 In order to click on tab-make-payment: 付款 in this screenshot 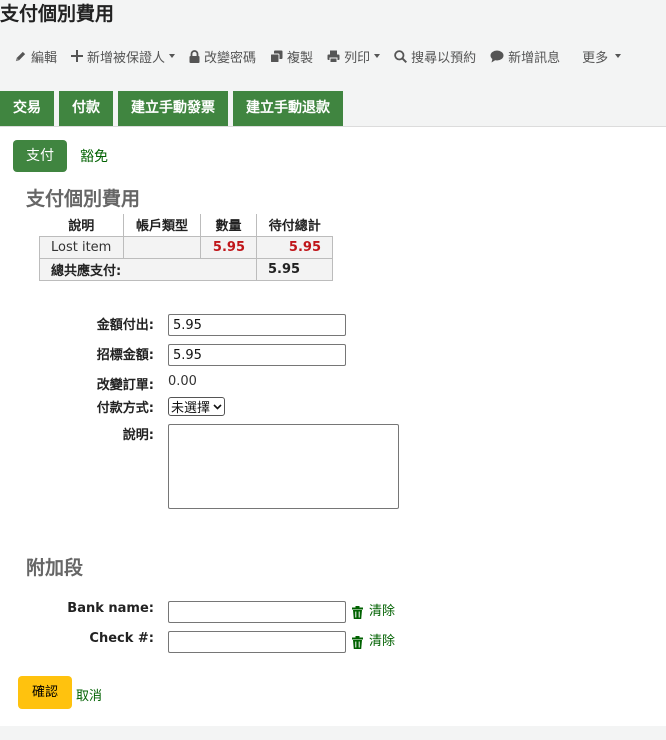, I will do `click(86, 108)`.